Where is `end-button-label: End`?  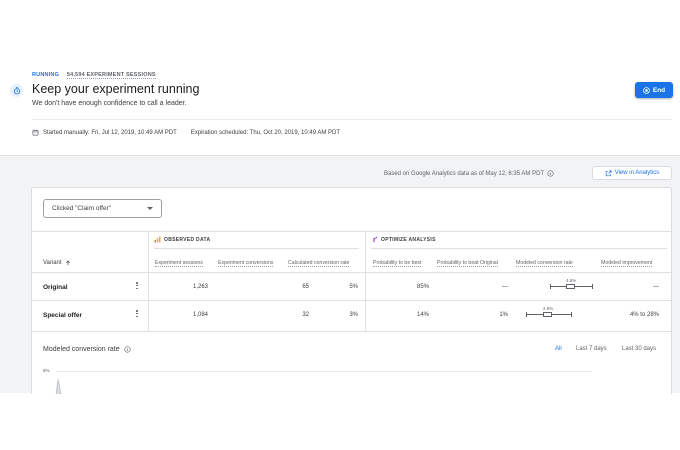 end-button-label: End is located at coordinates (659, 90).